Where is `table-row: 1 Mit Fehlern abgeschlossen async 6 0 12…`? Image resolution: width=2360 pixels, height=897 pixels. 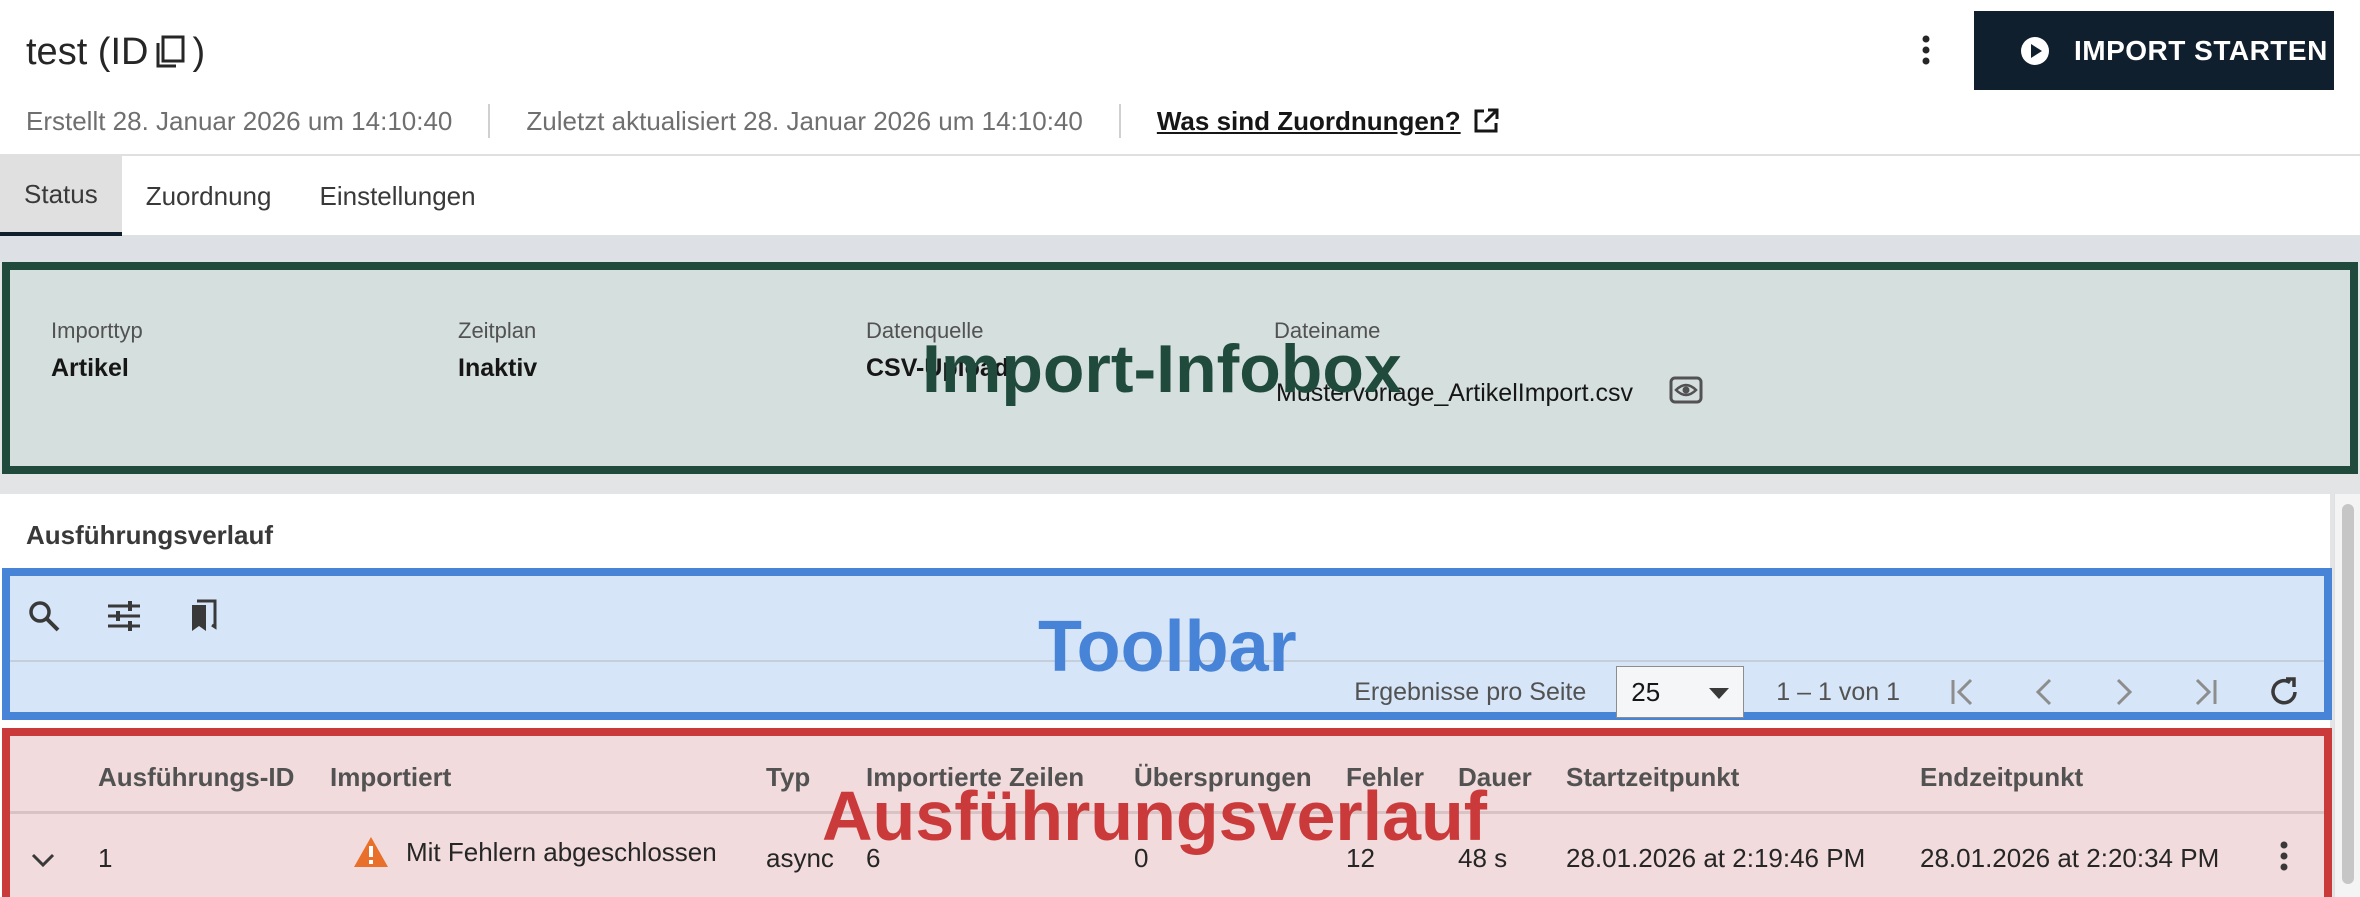
table-row: 1 Mit Fehlern abgeschlossen async 6 0 12… is located at coordinates (1167, 857).